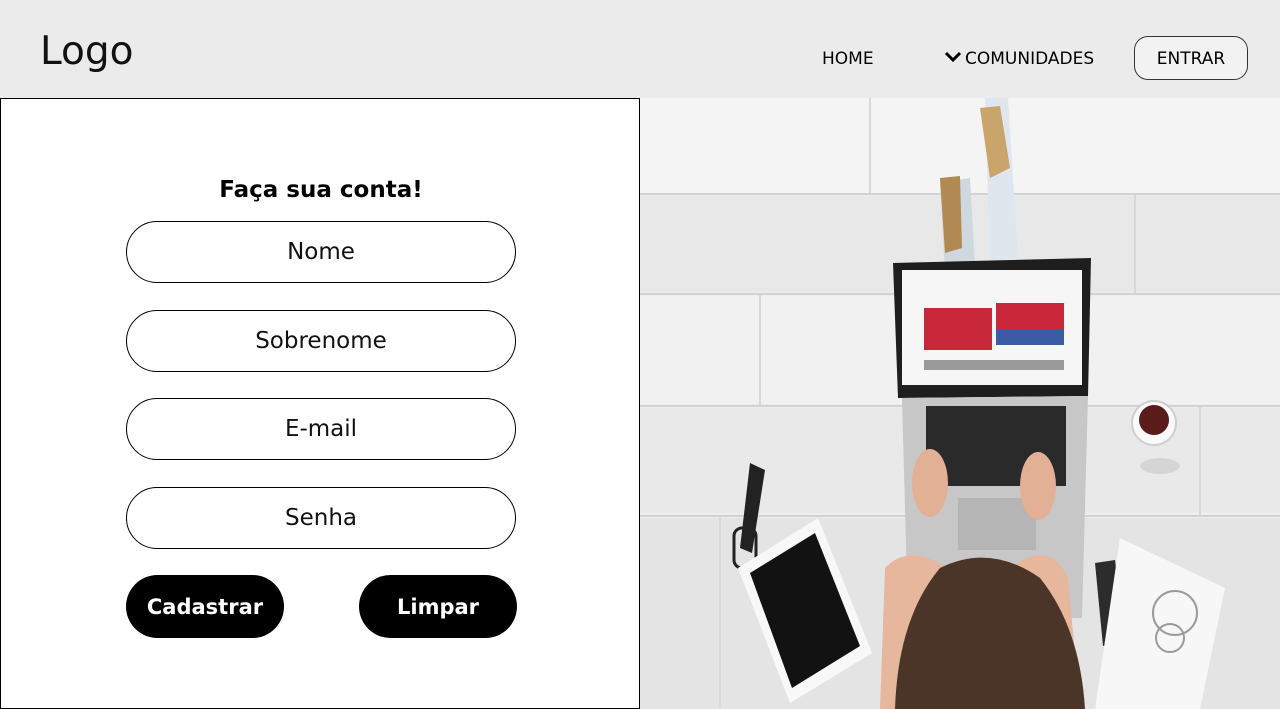 This screenshot has height=709, width=1280. I want to click on form-title: Faça sua conta!, so click(321, 190).